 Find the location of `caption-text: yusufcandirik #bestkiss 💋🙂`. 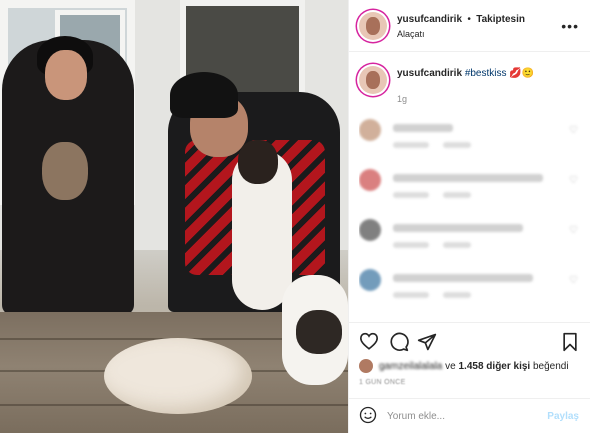

caption-text: yusufcandirik #bestkiss 💋🙂 is located at coordinates (465, 80).